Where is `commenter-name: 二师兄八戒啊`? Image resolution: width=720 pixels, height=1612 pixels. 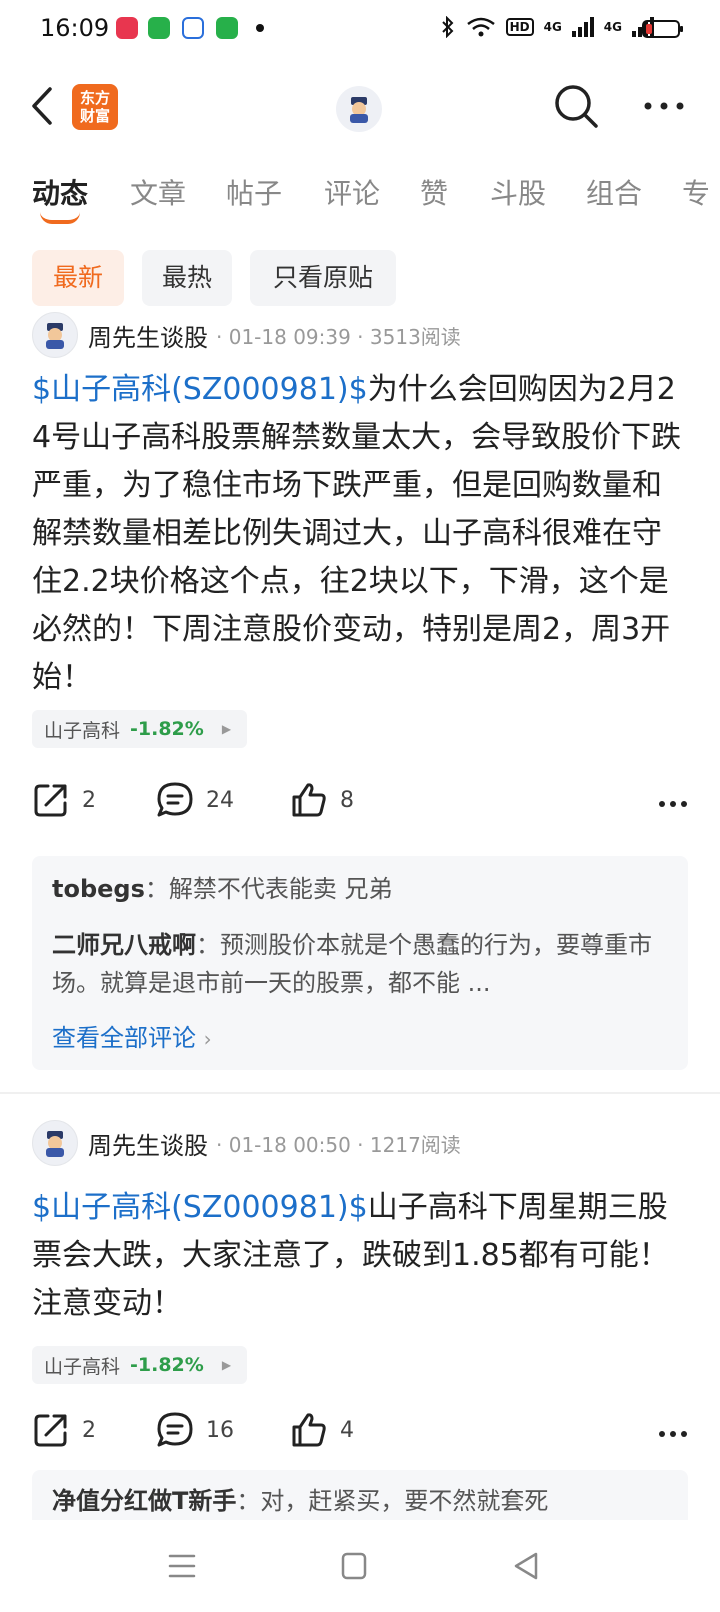 commenter-name: 二师兄八戒啊 is located at coordinates (124, 945).